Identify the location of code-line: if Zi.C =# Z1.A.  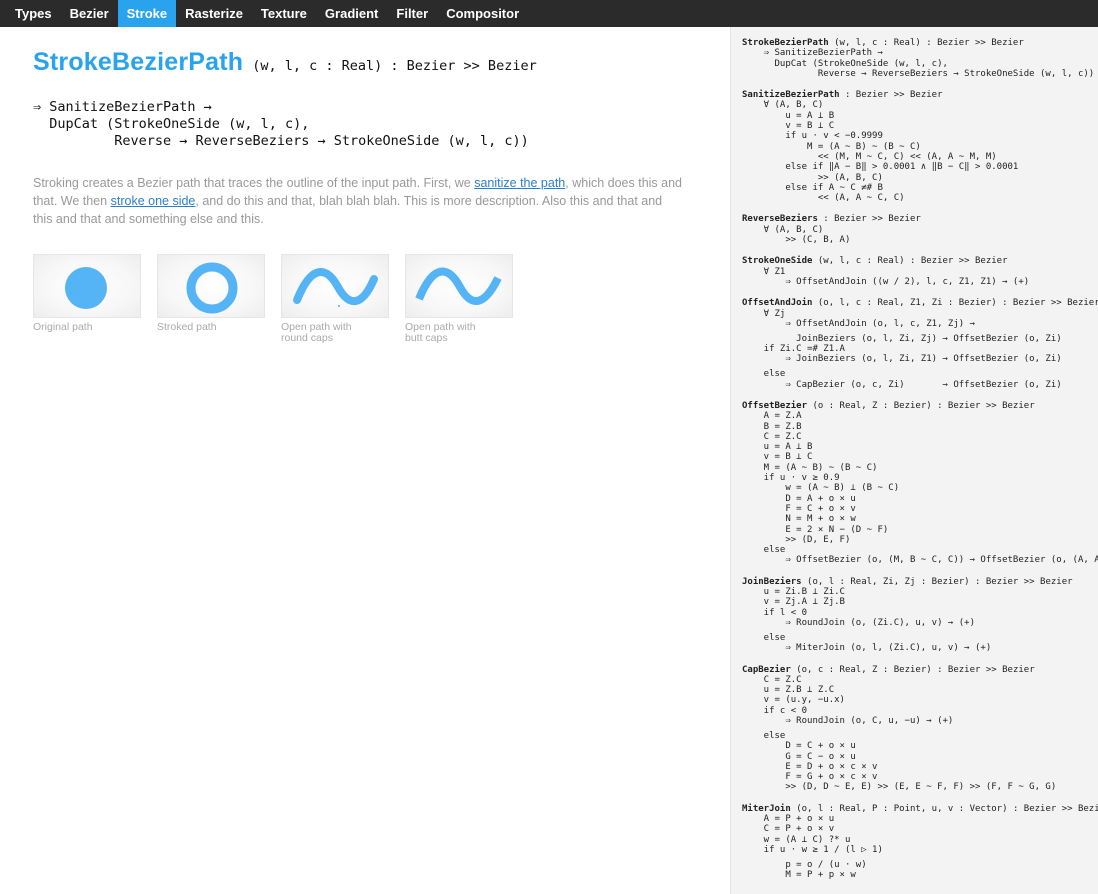
(793, 349).